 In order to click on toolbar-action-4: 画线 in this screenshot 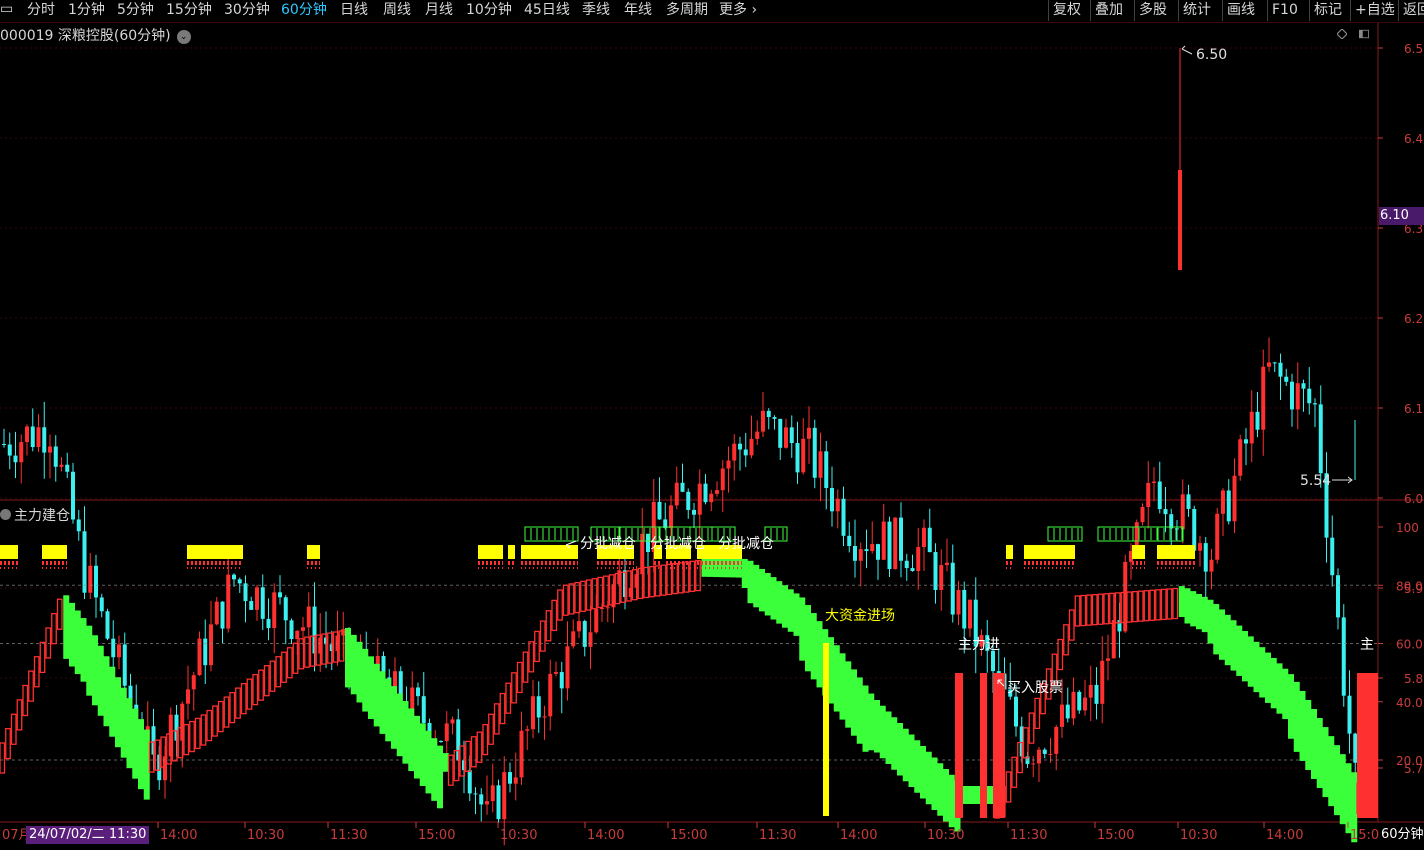, I will do `click(1241, 10)`.